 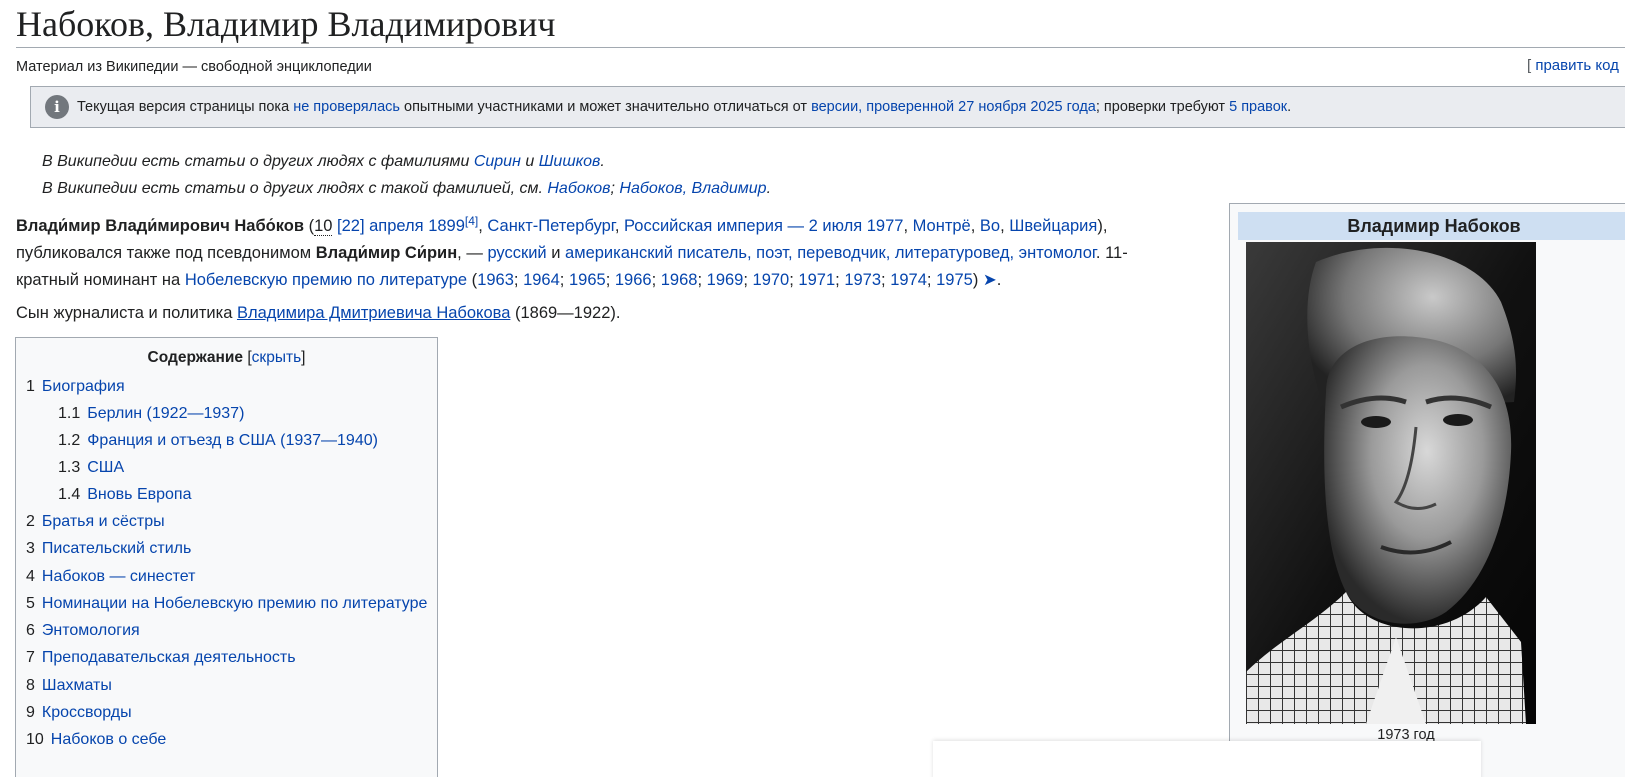 I want to click on toc-item: 1.3 США, so click(x=91, y=468).